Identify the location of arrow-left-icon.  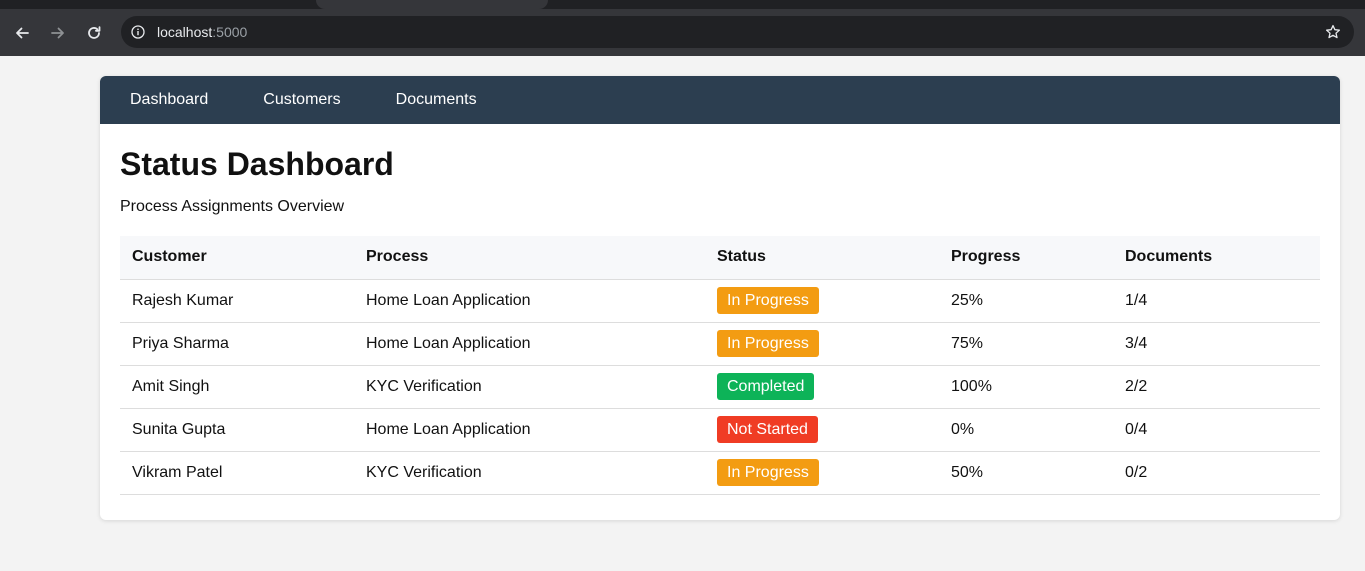
(22, 33).